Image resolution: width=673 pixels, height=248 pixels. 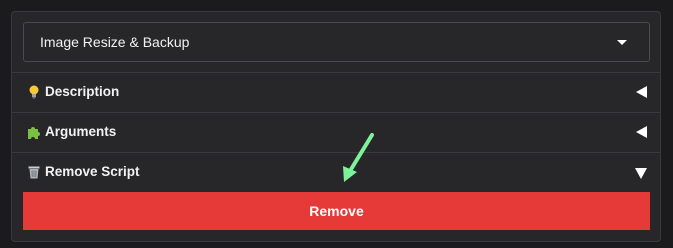 I want to click on chevron-down-icon, so click(x=622, y=42).